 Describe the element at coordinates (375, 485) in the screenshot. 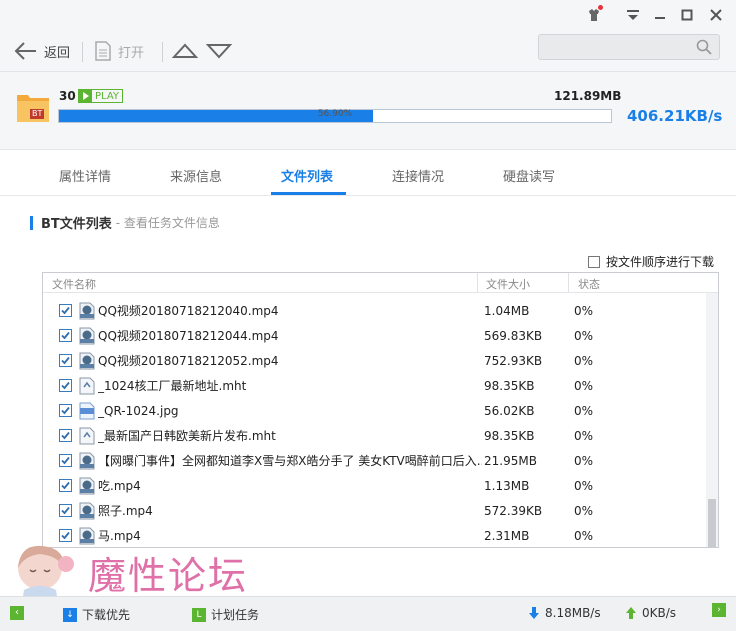

I see `table-row: 吃.mp4 1.13MB 0%` at that location.